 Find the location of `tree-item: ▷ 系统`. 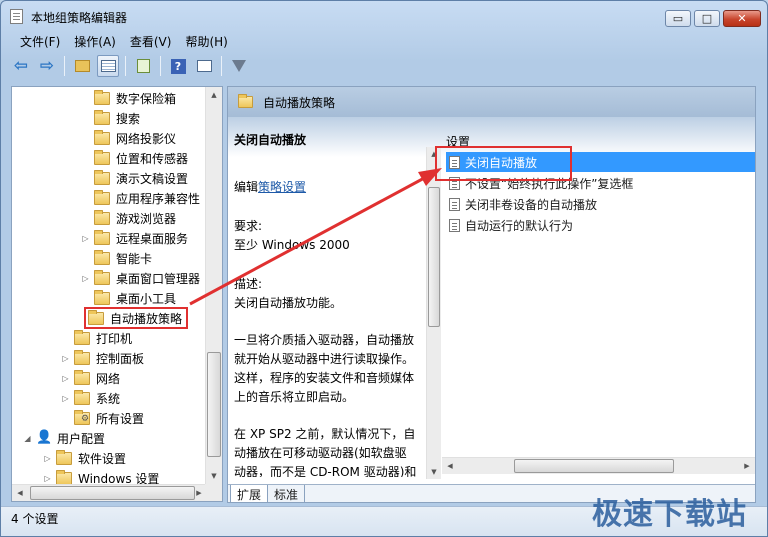

tree-item: ▷ 系统 is located at coordinates (90, 398).